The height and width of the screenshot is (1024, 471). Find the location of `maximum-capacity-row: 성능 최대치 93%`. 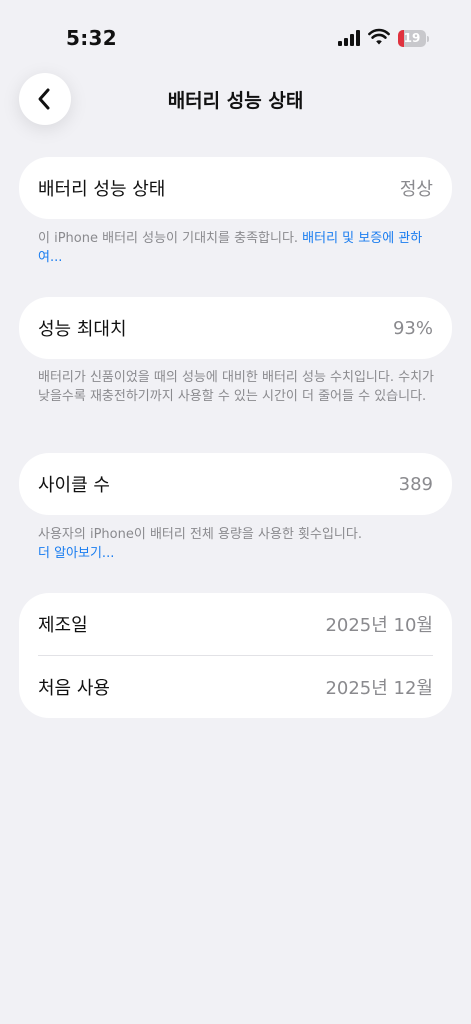

maximum-capacity-row: 성능 최대치 93% is located at coordinates (235, 328).